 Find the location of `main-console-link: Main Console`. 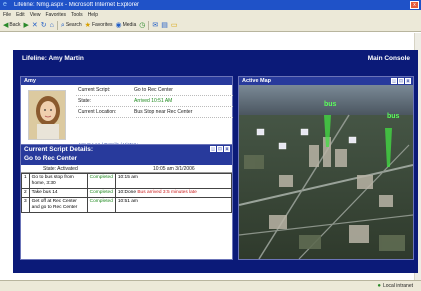

main-console-link: Main Console is located at coordinates (389, 58).